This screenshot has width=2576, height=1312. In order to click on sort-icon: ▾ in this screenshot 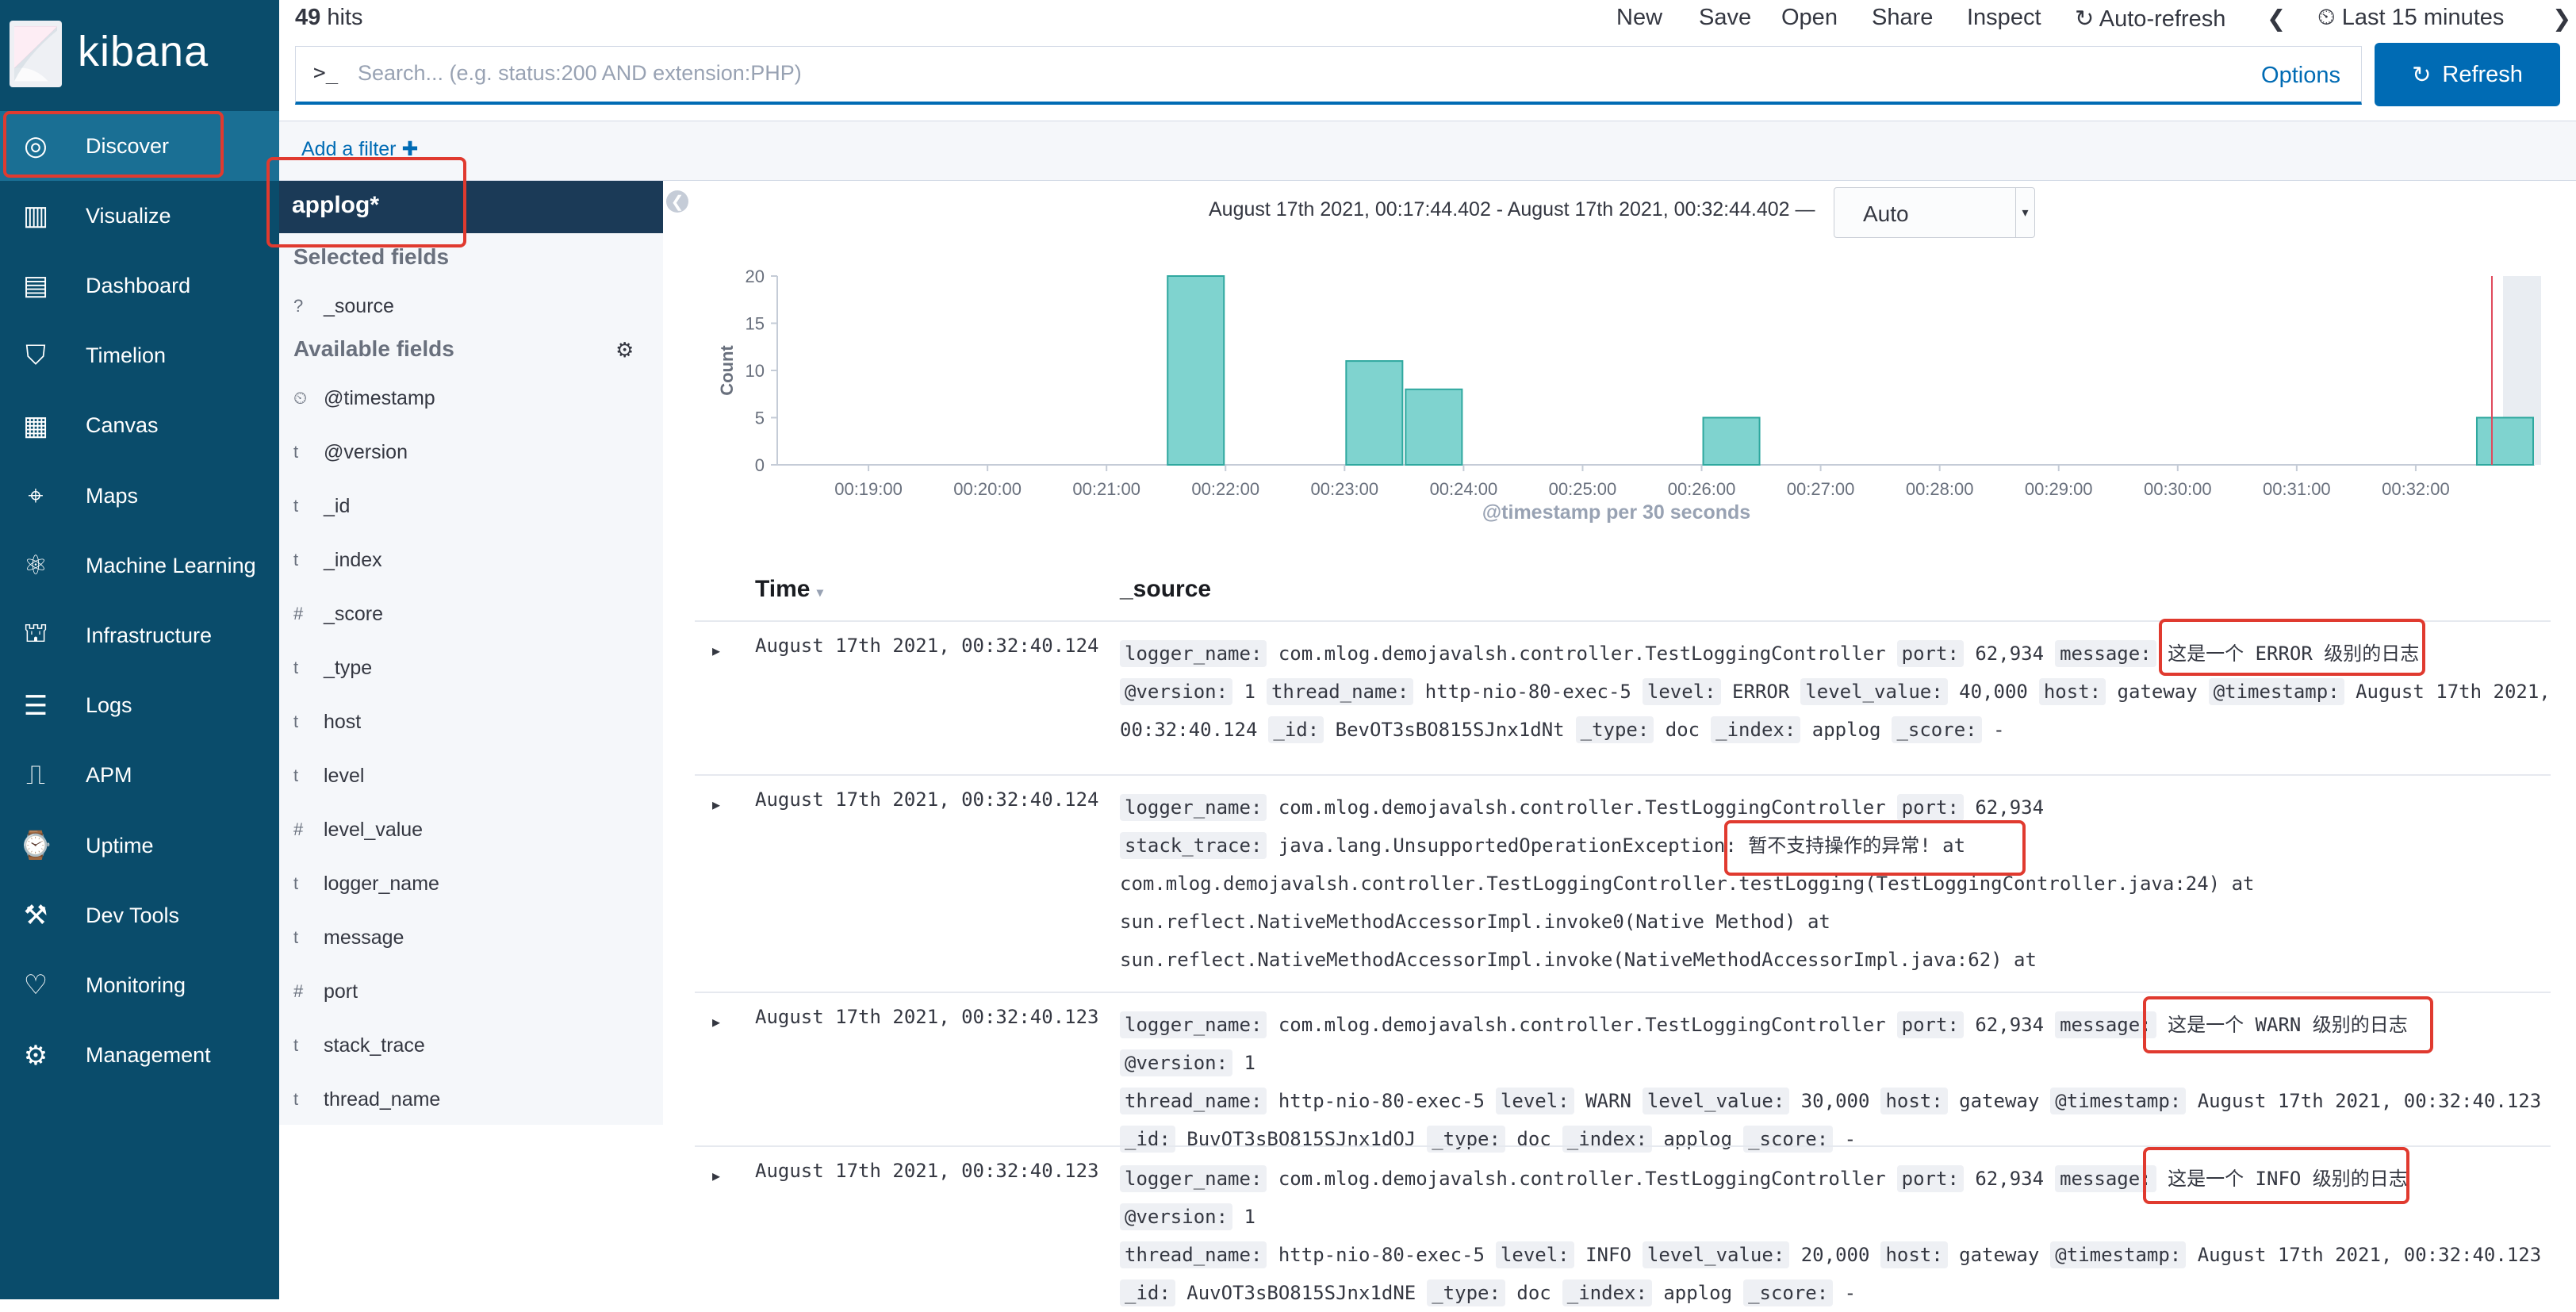, I will do `click(820, 593)`.